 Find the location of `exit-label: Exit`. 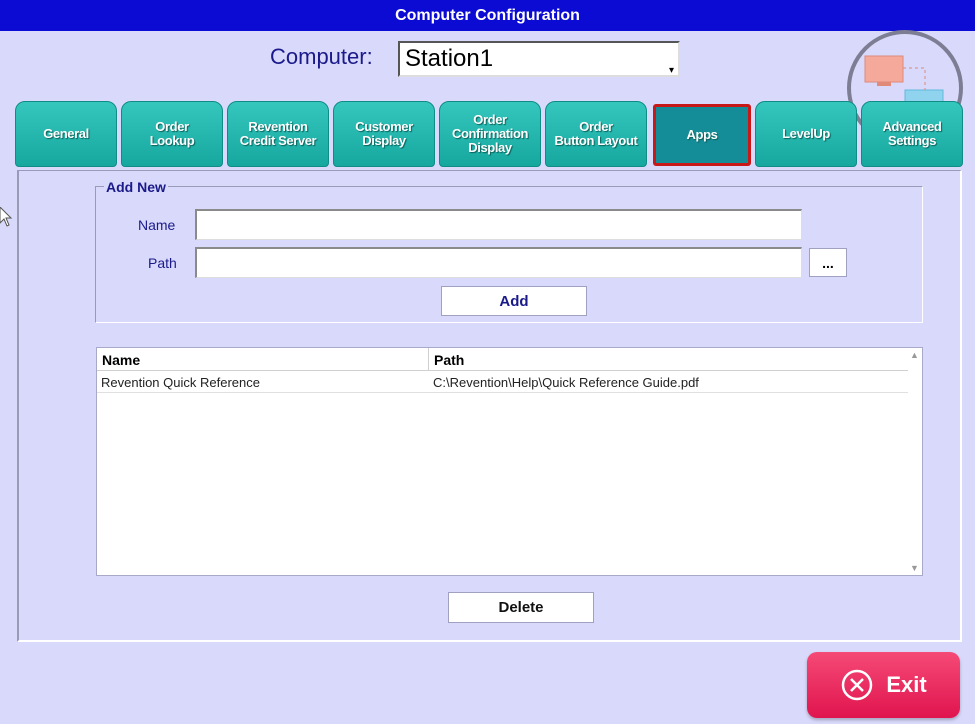

exit-label: Exit is located at coordinates (906, 684).